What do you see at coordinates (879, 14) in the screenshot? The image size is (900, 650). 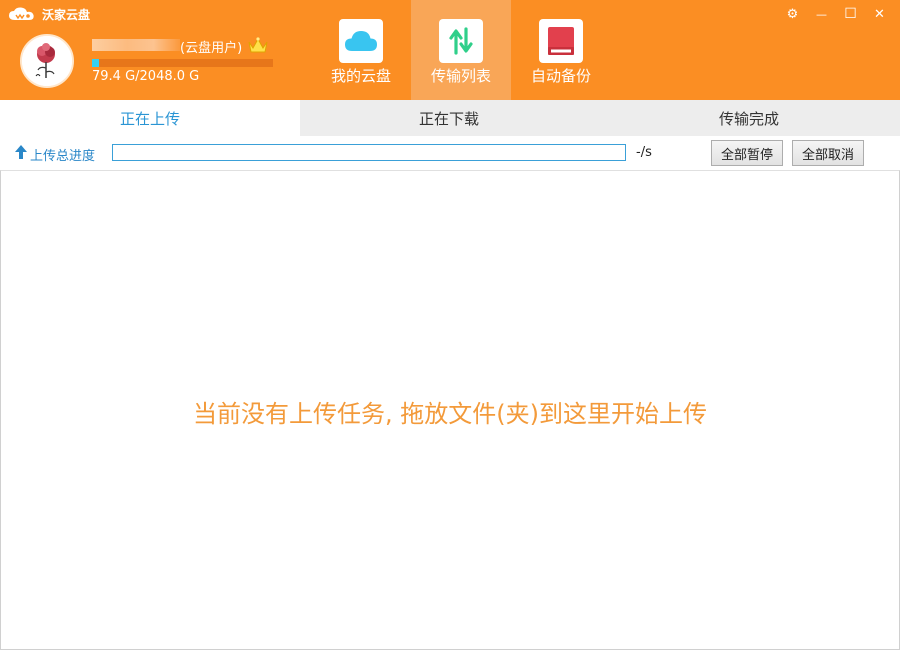 I see `close-icon: ✕` at bounding box center [879, 14].